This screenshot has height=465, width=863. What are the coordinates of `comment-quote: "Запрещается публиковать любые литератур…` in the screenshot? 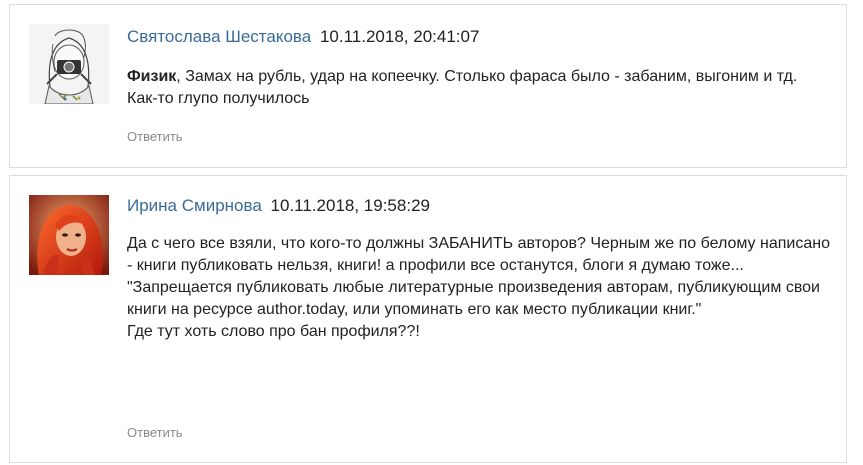 It's located at (473, 298).